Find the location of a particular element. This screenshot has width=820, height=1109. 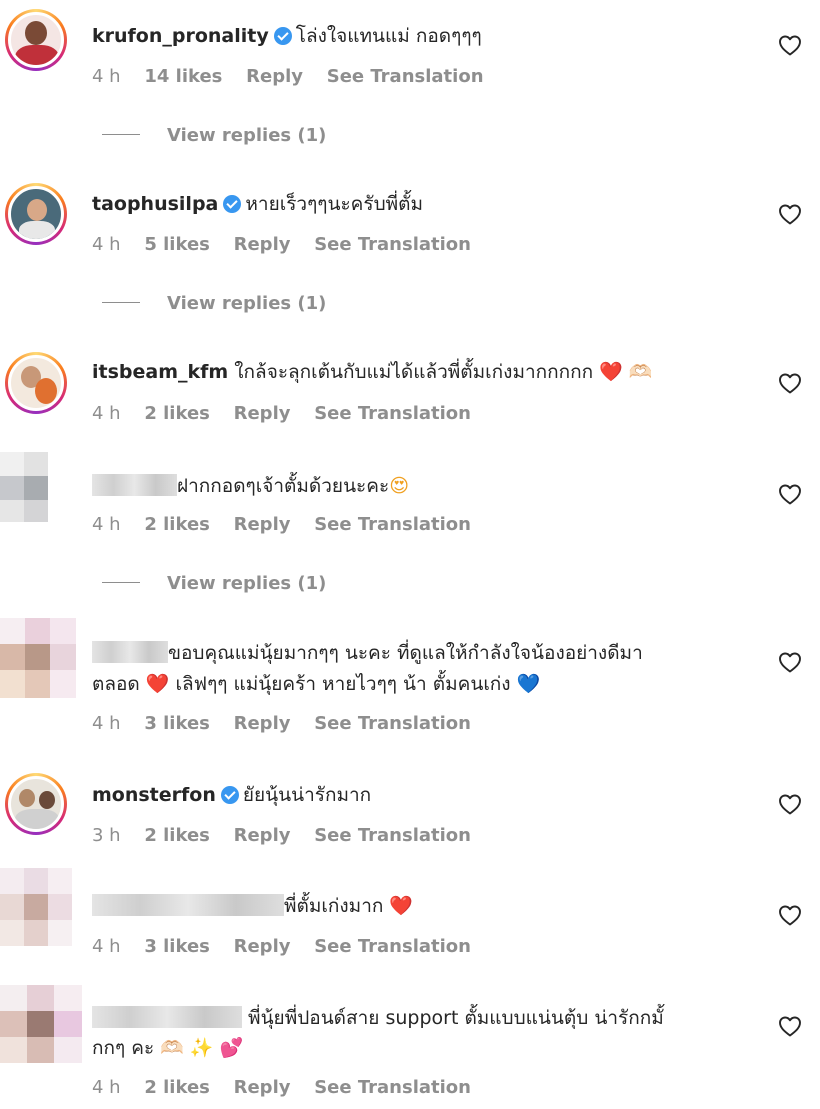

comment-text: หายเร็วๆๆนะครับพี่ตั้ม is located at coordinates (334, 204).